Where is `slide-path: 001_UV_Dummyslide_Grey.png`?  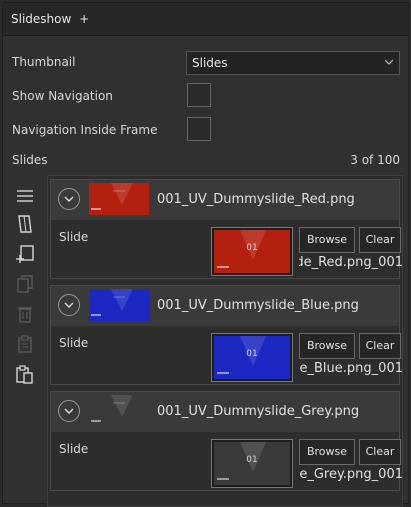 slide-path: 001_UV_Dummyslide_Grey.png is located at coordinates (351, 474).